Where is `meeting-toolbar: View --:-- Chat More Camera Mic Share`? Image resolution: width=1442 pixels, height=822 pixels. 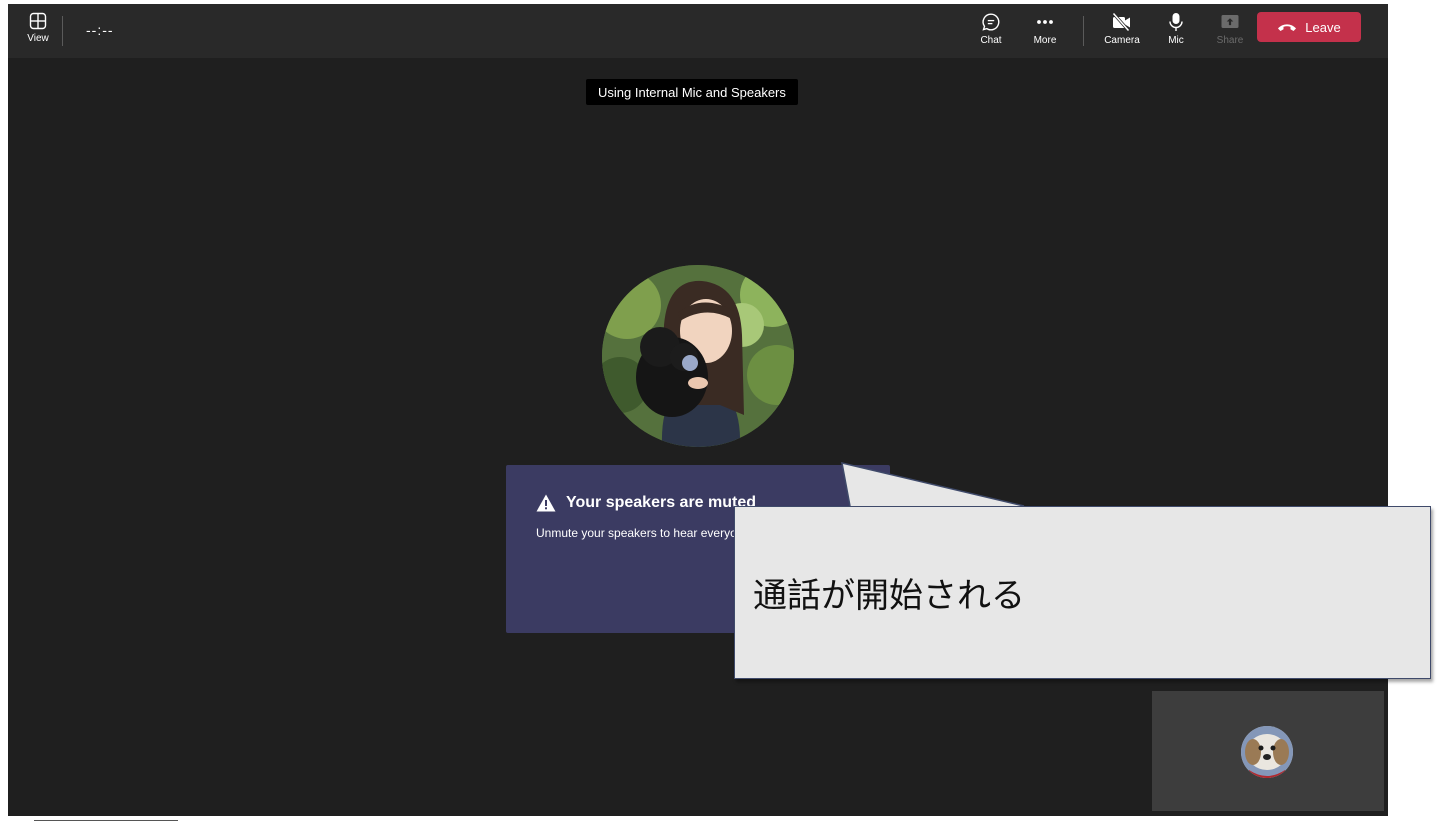
meeting-toolbar: View --:-- Chat More Camera Mic Share is located at coordinates (698, 31).